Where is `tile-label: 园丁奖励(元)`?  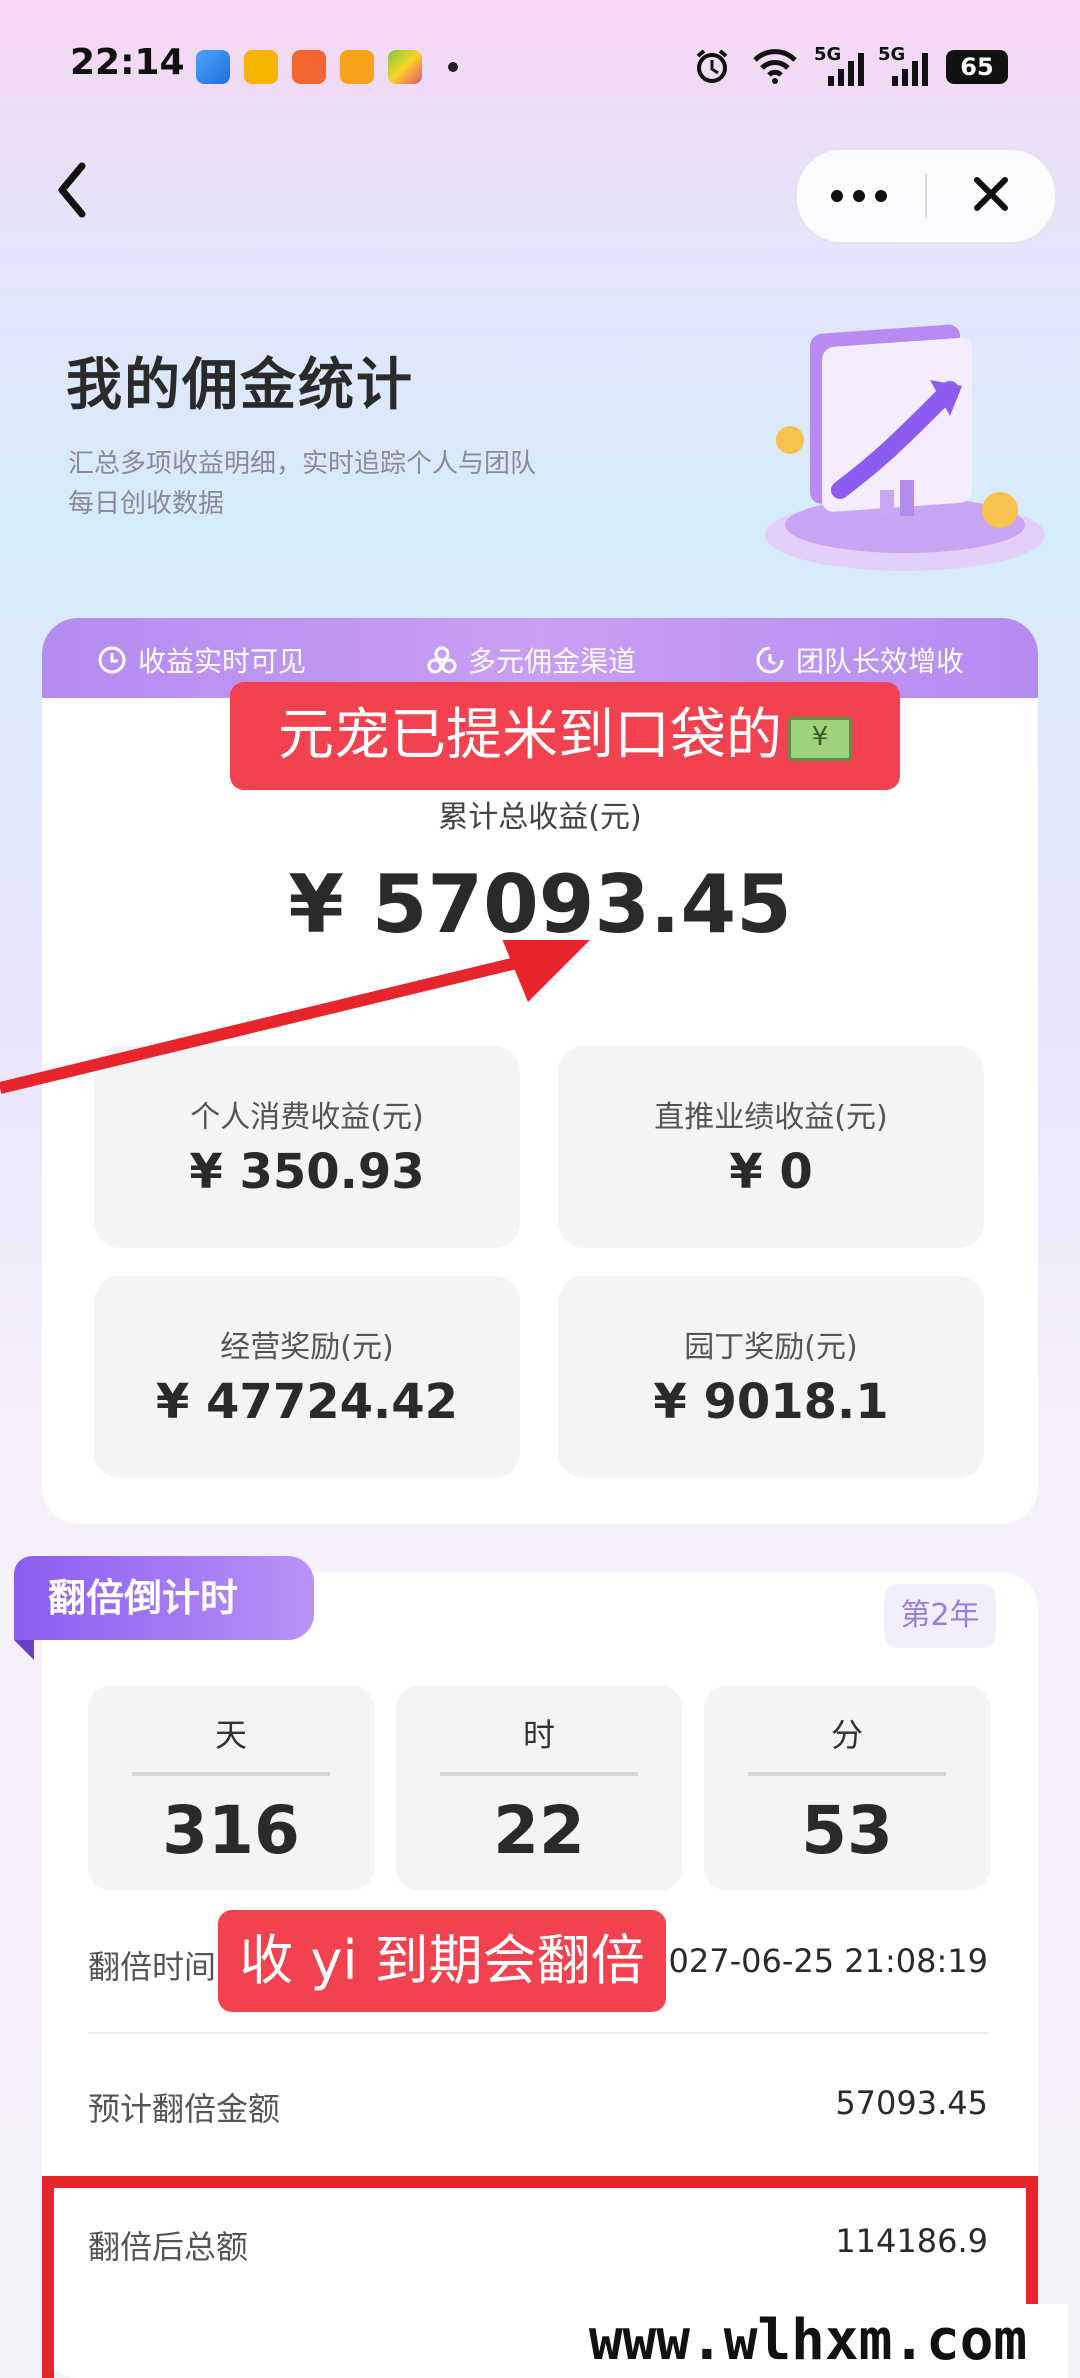 tile-label: 园丁奖励(元) is located at coordinates (771, 1347).